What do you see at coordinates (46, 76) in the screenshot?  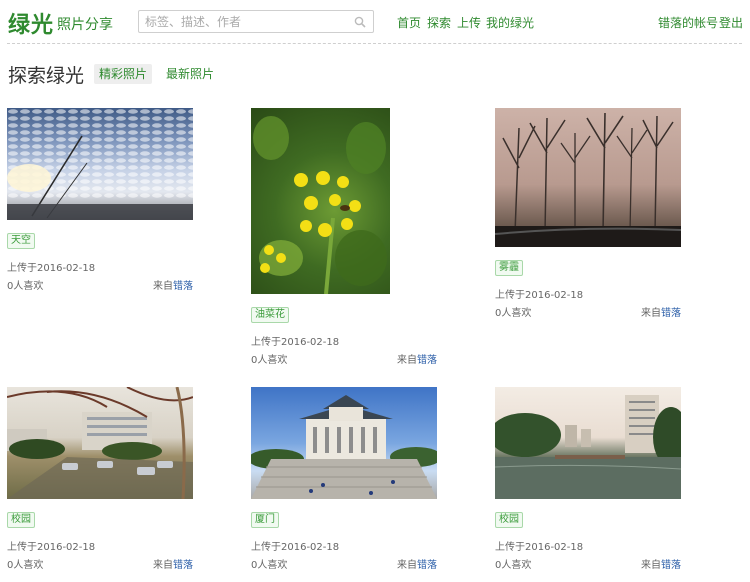 I see `page-title: 探索绿光` at bounding box center [46, 76].